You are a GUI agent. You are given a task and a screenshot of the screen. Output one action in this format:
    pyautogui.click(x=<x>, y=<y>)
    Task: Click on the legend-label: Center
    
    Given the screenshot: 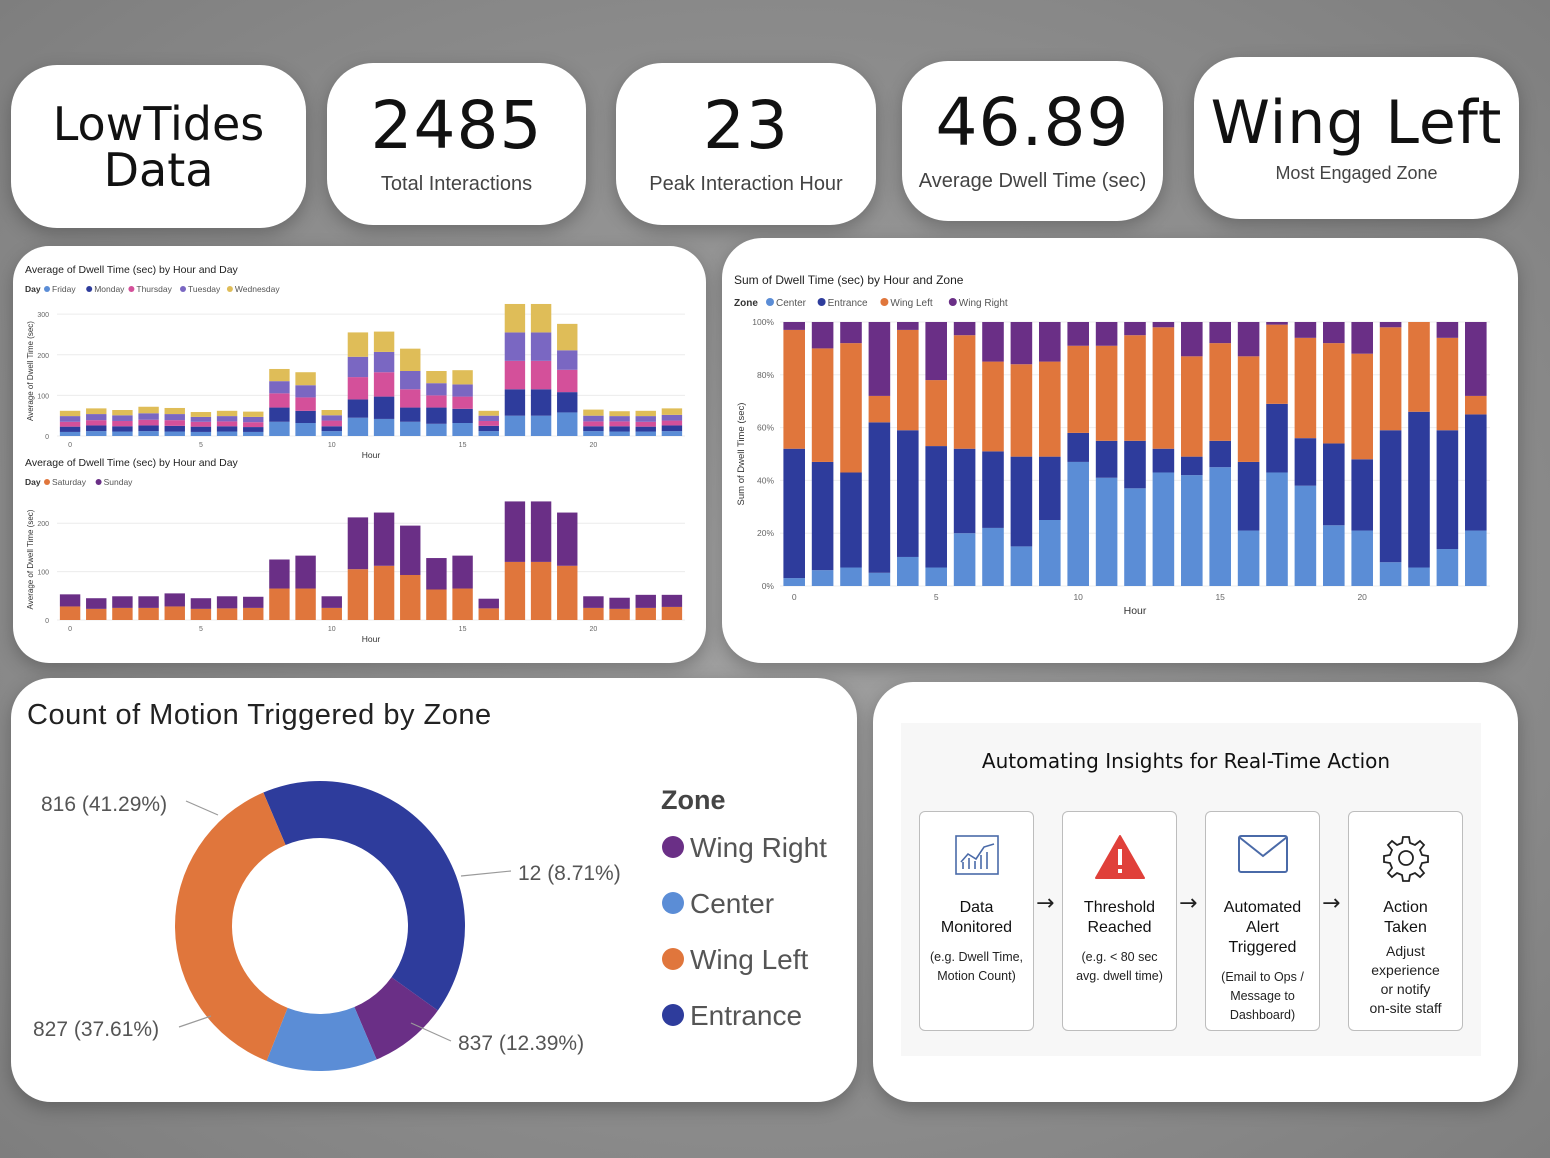 What is the action you would take?
    pyautogui.click(x=791, y=303)
    